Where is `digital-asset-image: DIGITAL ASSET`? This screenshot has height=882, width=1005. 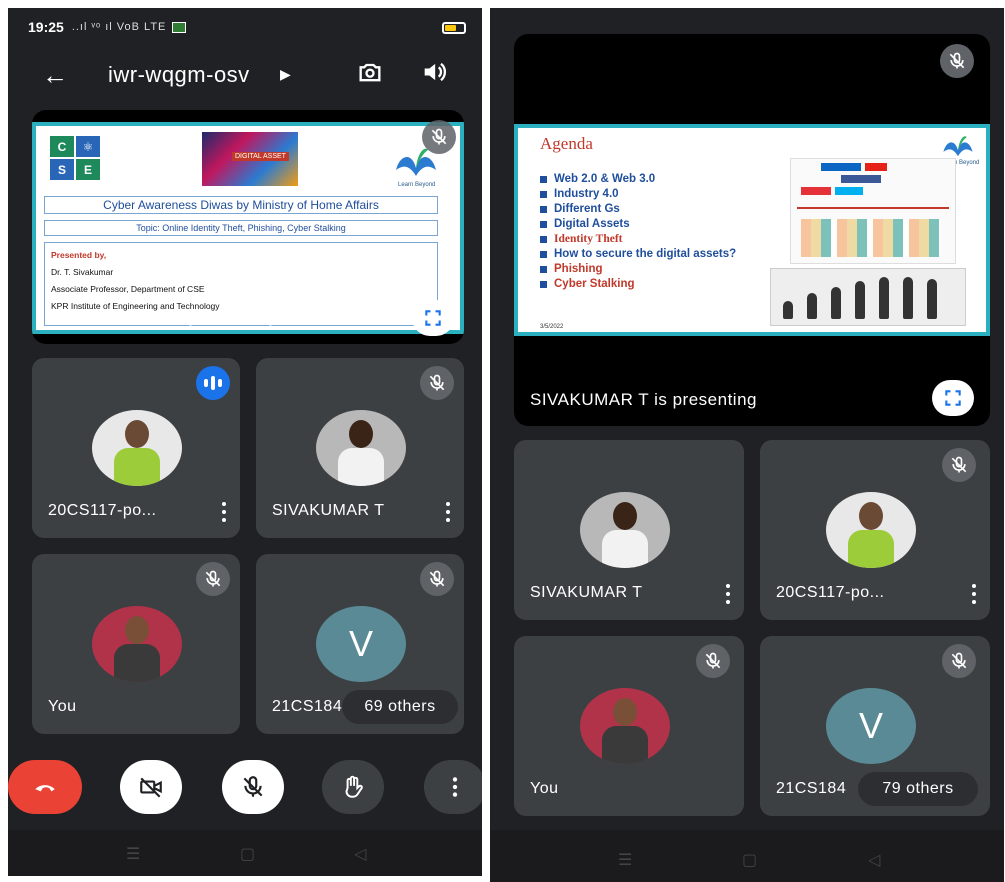
digital-asset-image: DIGITAL ASSET is located at coordinates (250, 159).